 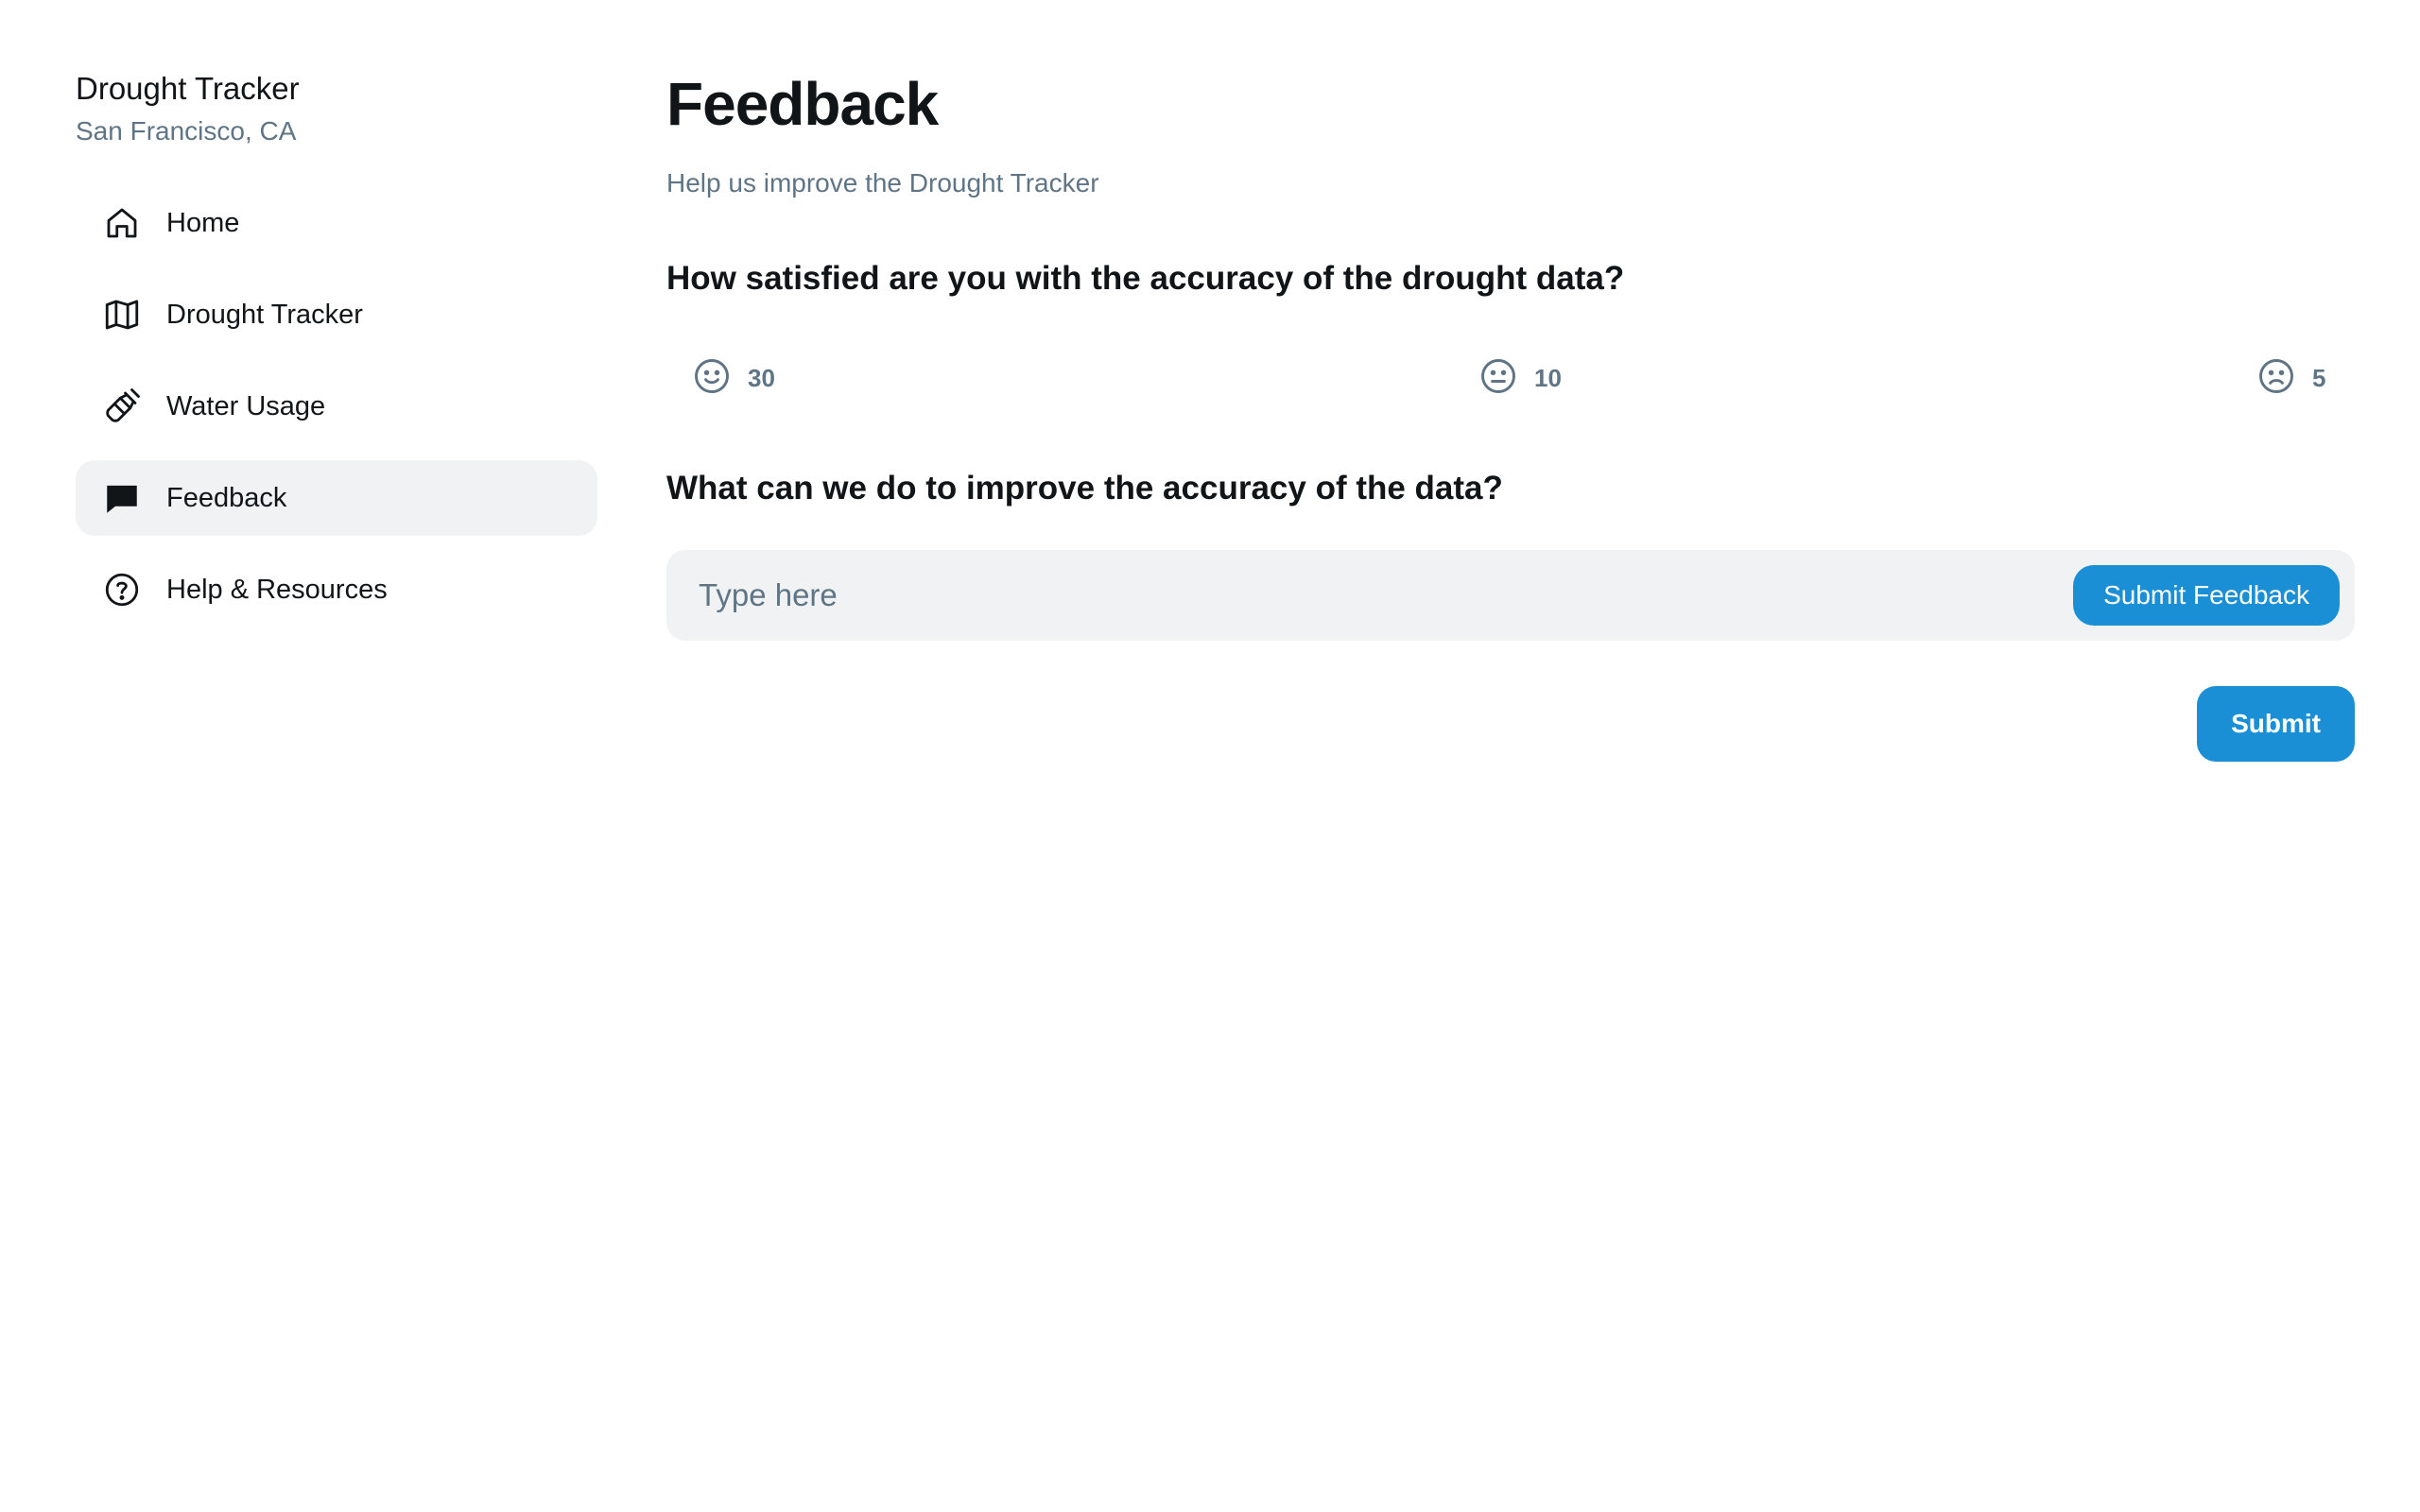 What do you see at coordinates (226, 497) in the screenshot?
I see `sidebar-item-label: Feedback` at bounding box center [226, 497].